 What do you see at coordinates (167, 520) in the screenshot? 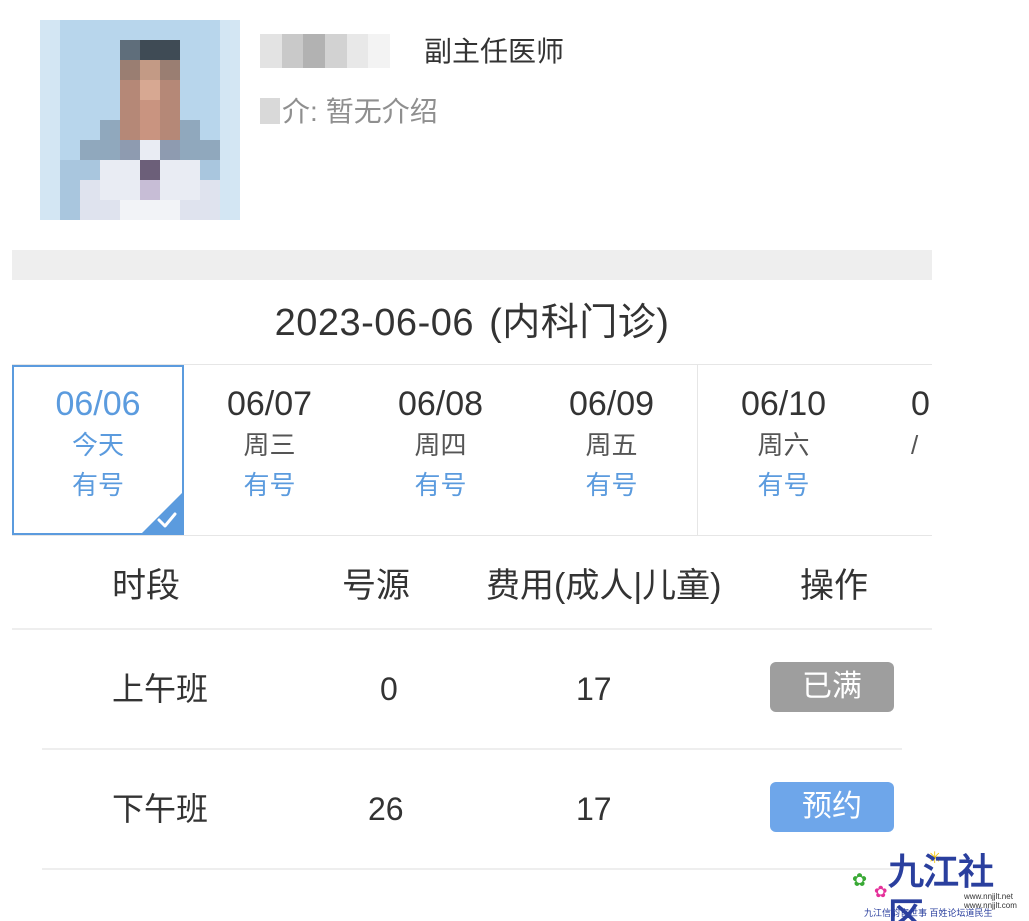
I see `check-icon` at bounding box center [167, 520].